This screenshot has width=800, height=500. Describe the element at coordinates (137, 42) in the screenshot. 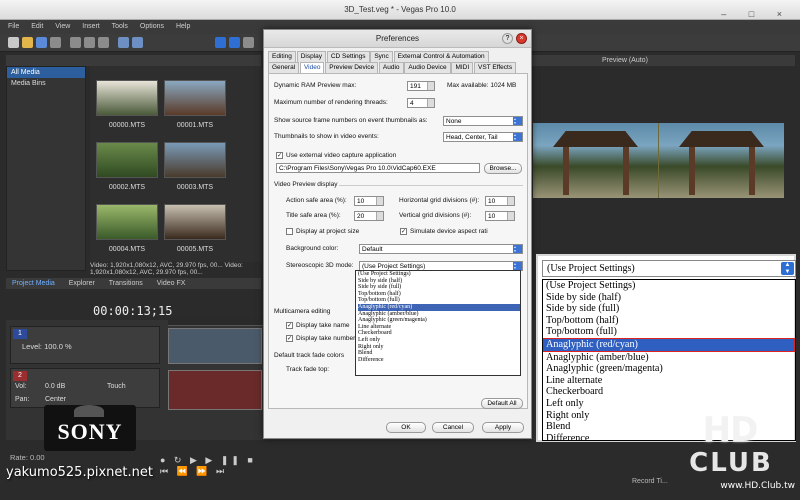

I see `redo-icon` at that location.